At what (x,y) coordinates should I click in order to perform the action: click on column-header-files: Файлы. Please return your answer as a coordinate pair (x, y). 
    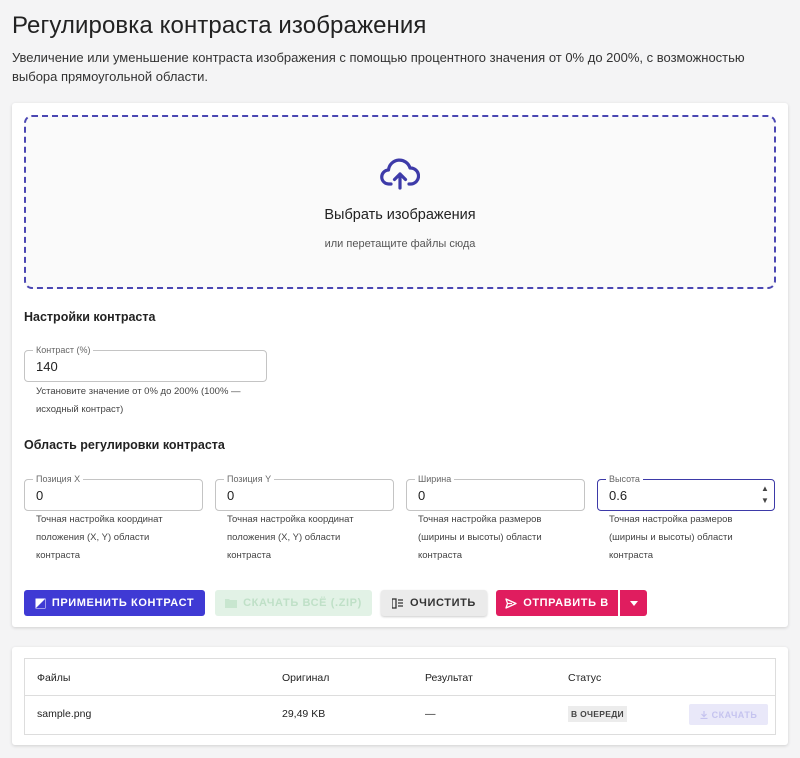
    Looking at the image, I should click on (54, 678).